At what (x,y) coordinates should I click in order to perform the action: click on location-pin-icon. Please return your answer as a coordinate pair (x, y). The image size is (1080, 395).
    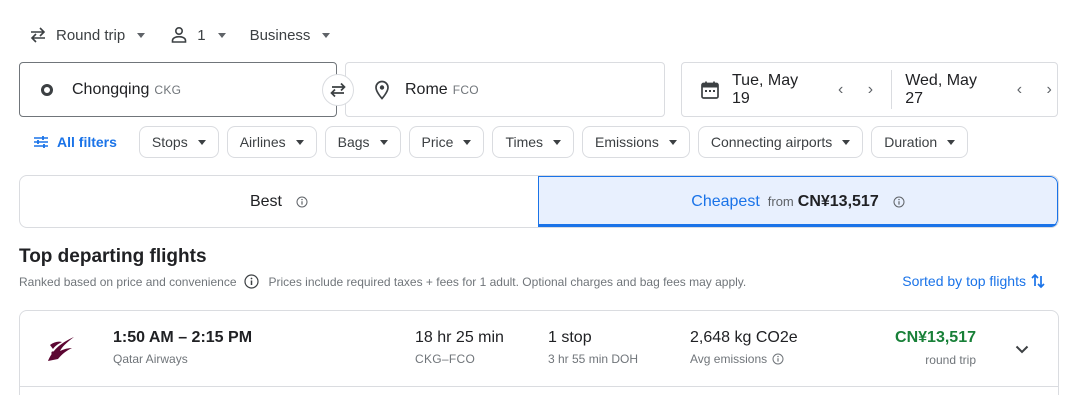
    Looking at the image, I should click on (382, 90).